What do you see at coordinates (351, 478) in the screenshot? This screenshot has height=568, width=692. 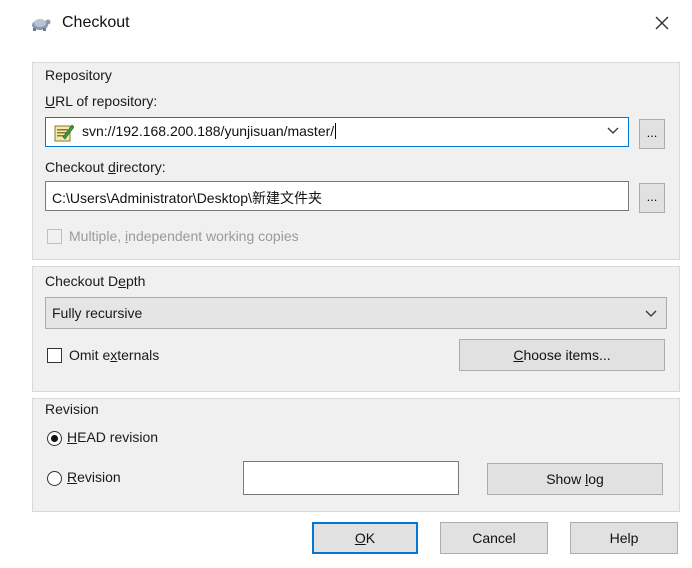 I see `revision-number-input` at bounding box center [351, 478].